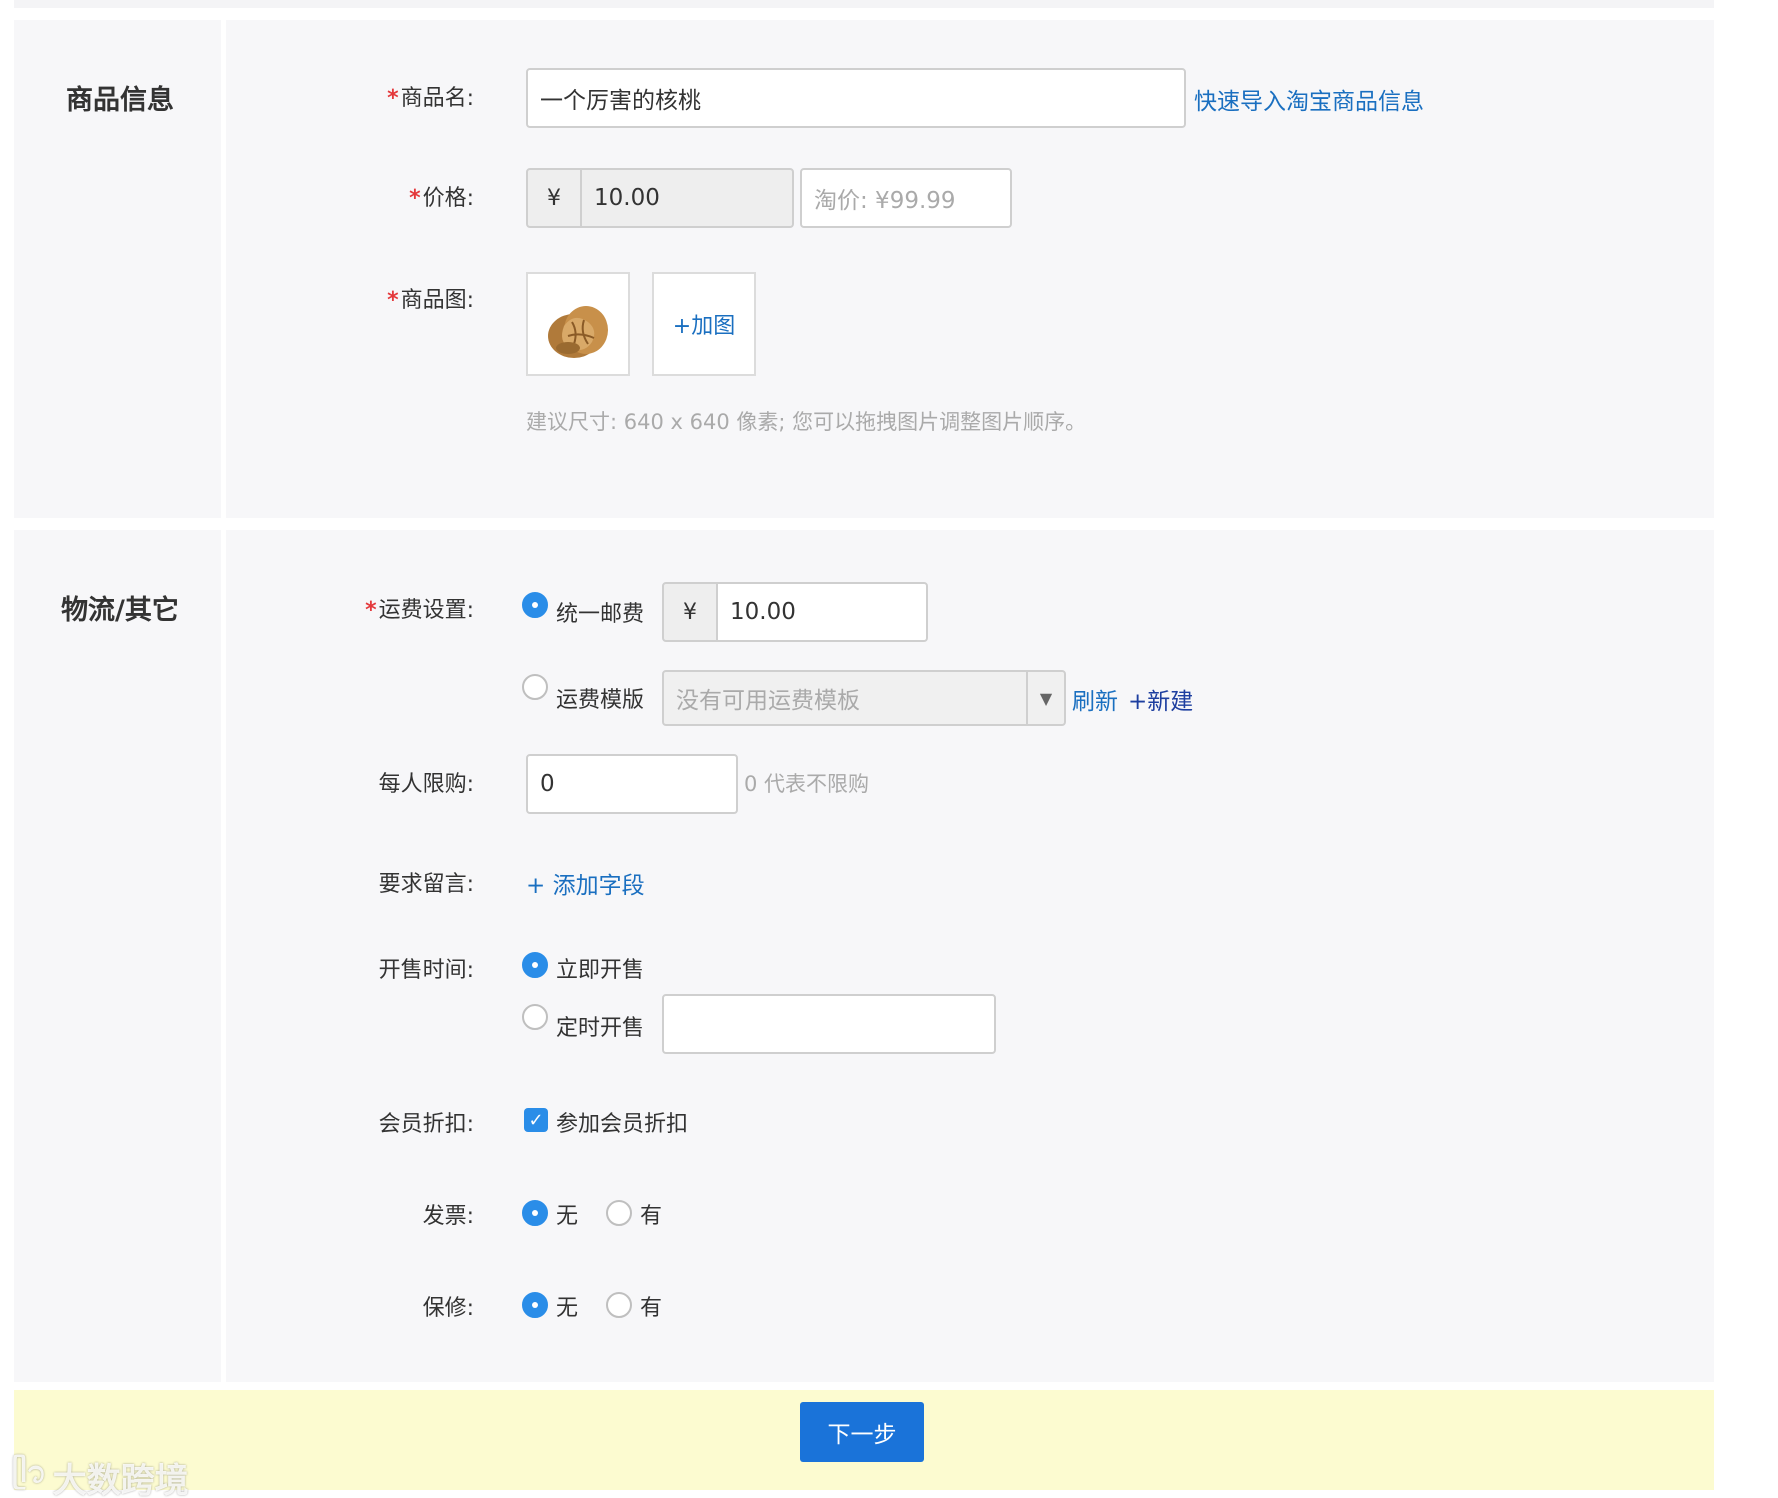 Image resolution: width=1778 pixels, height=1498 pixels. What do you see at coordinates (862, 1432) in the screenshot?
I see `next-step-button: 下一步` at bounding box center [862, 1432].